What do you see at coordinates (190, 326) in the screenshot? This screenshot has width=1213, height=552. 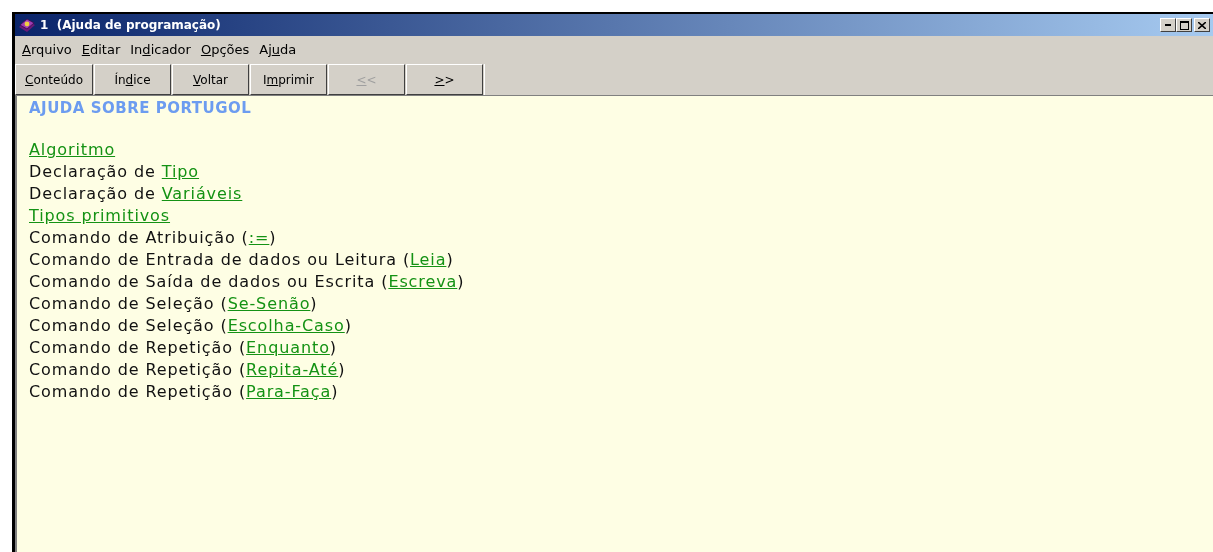 I see `help-line: Comando de Seleção (Escolha-Caso)` at bounding box center [190, 326].